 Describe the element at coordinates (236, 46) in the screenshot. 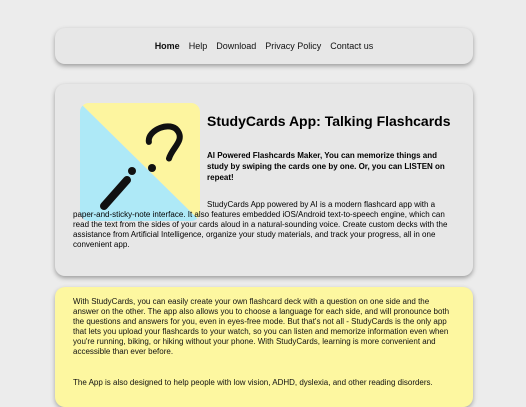

I see `nav-download-link: Download` at that location.